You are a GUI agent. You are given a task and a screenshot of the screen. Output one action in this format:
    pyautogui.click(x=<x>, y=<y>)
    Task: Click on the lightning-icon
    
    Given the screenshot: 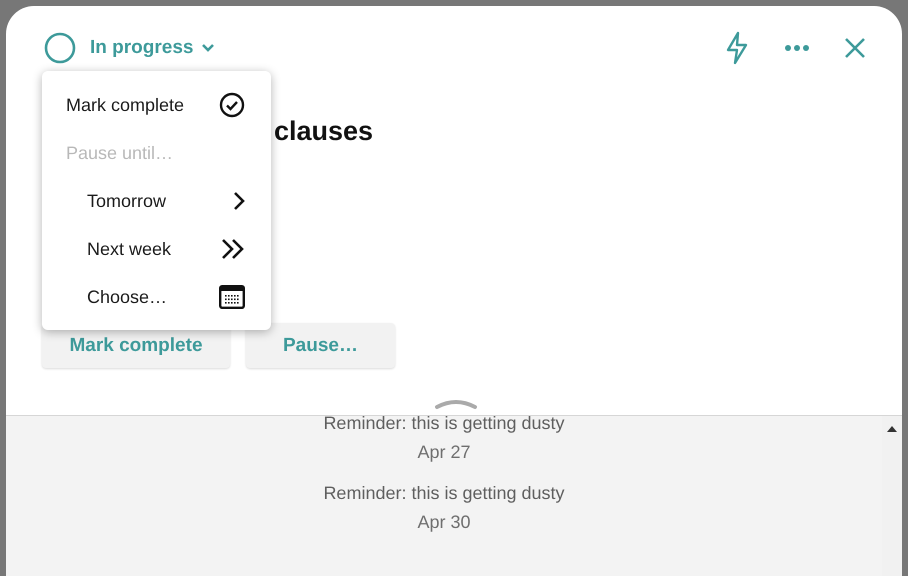 What is the action you would take?
    pyautogui.click(x=737, y=48)
    